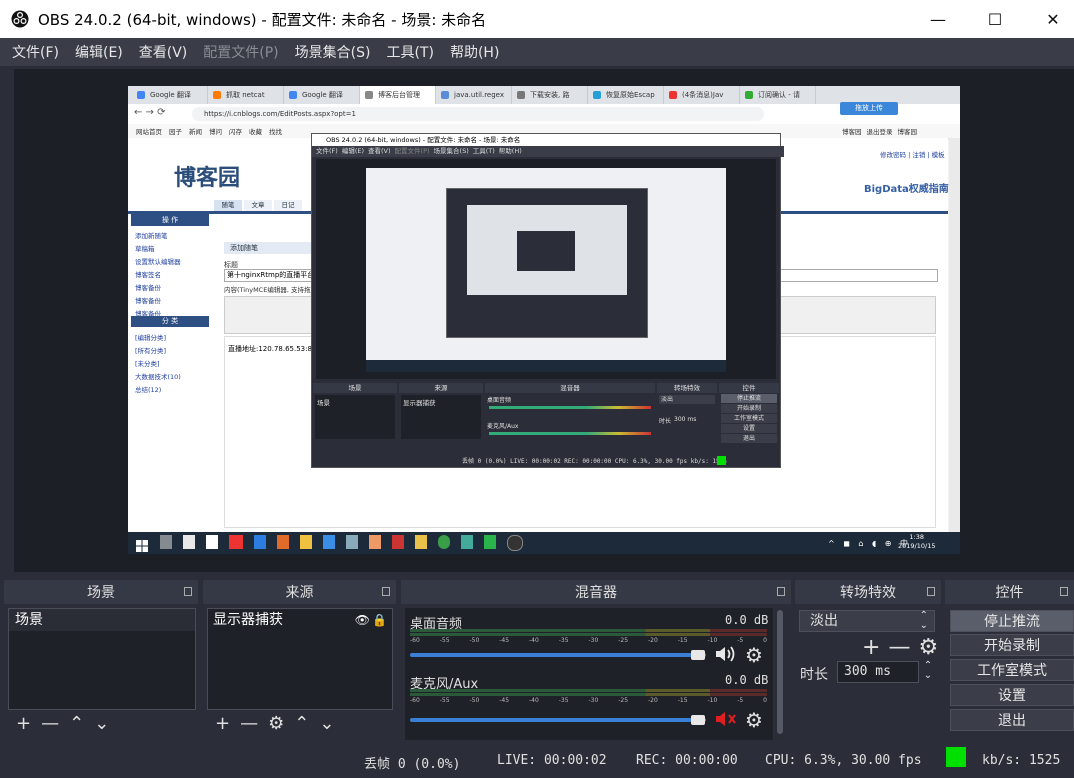 The height and width of the screenshot is (778, 1074). I want to click on browser-tab: (4条消息)Jav, so click(702, 95).